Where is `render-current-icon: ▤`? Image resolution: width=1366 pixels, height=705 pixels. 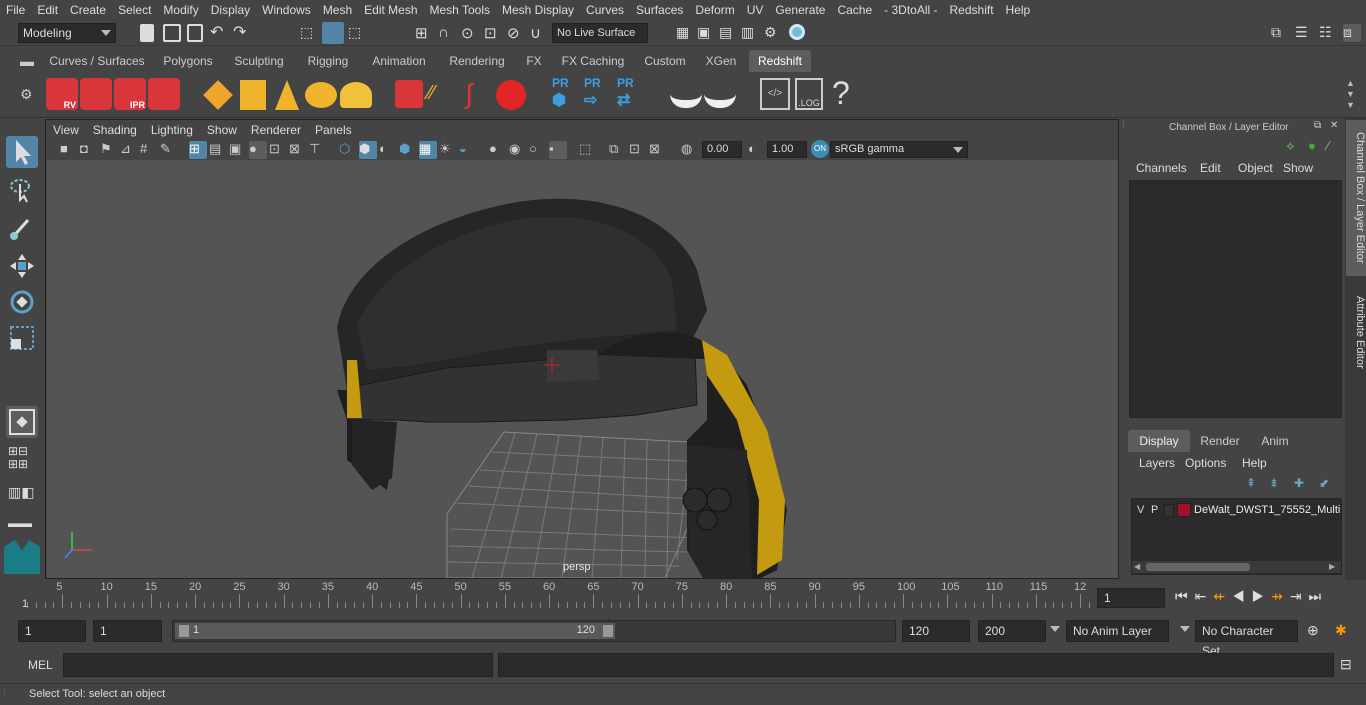
render-current-icon: ▤ is located at coordinates (728, 33).